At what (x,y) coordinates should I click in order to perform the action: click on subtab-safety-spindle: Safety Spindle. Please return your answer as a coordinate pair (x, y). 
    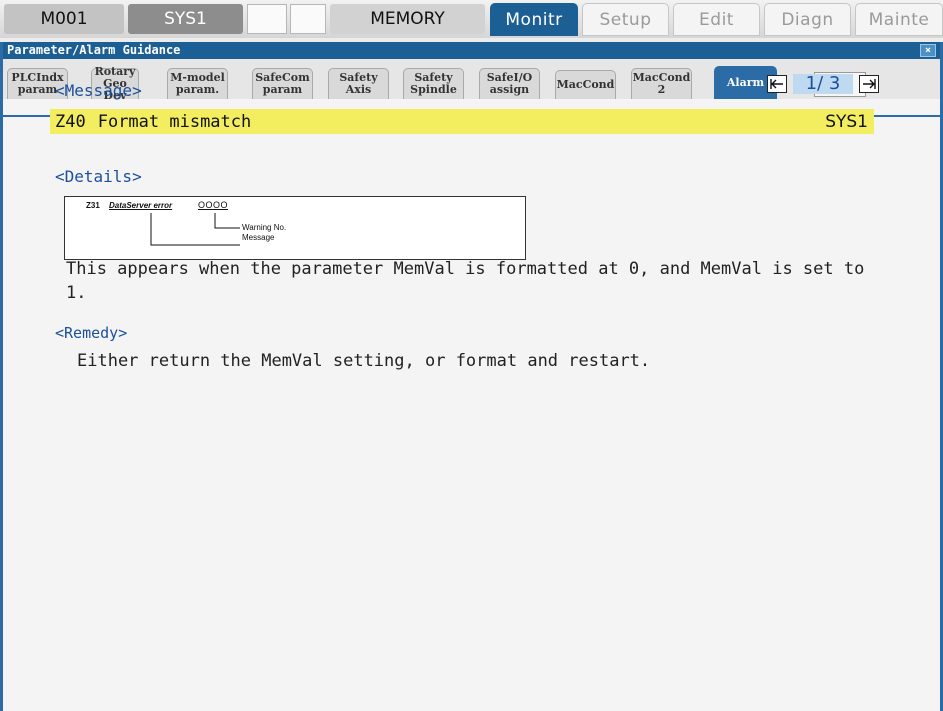
    Looking at the image, I should click on (433, 83).